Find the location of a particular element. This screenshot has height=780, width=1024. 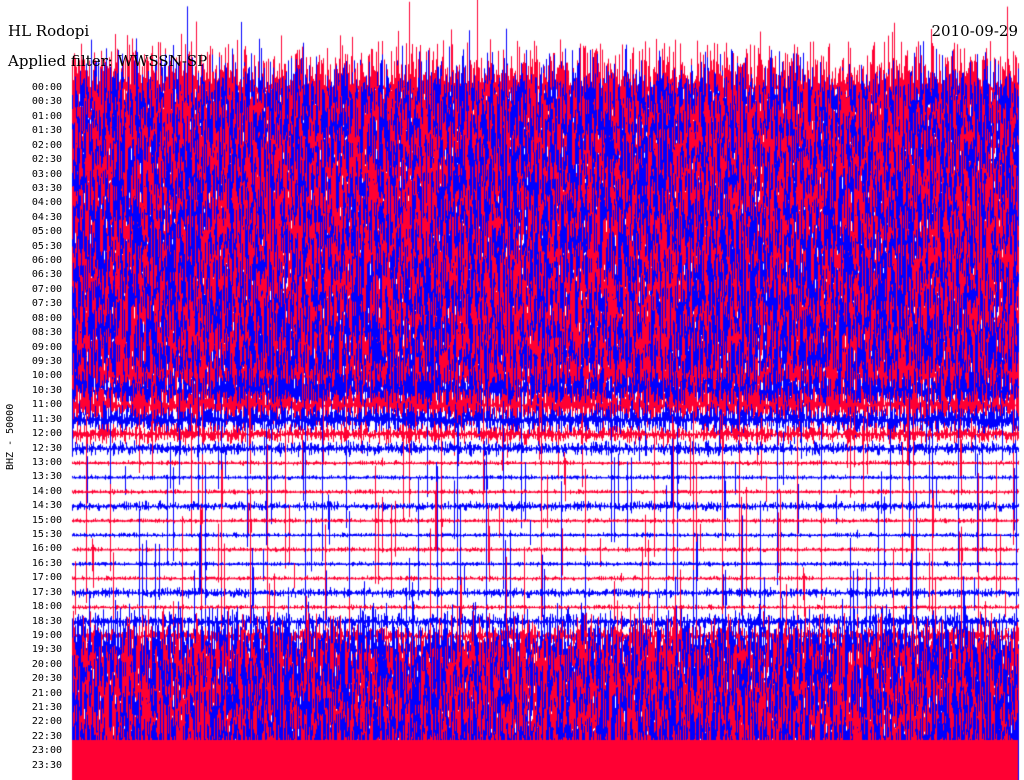

time-tick-label: 23:30 is located at coordinates (46, 765).